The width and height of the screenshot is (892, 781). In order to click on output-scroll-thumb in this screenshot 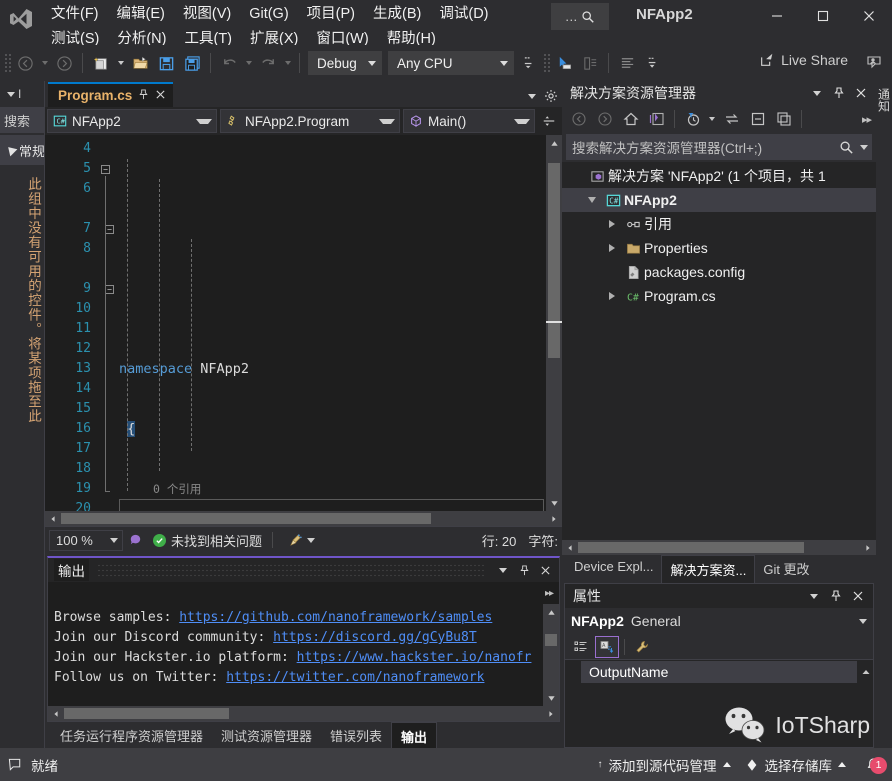, I will do `click(551, 640)`.